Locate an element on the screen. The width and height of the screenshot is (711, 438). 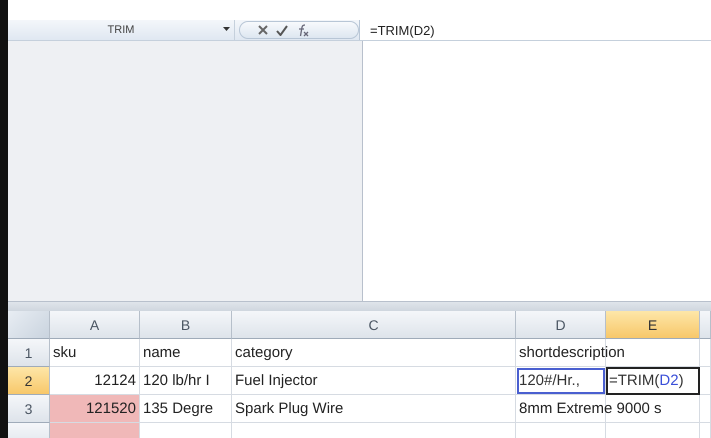
column-header: D is located at coordinates (561, 325).